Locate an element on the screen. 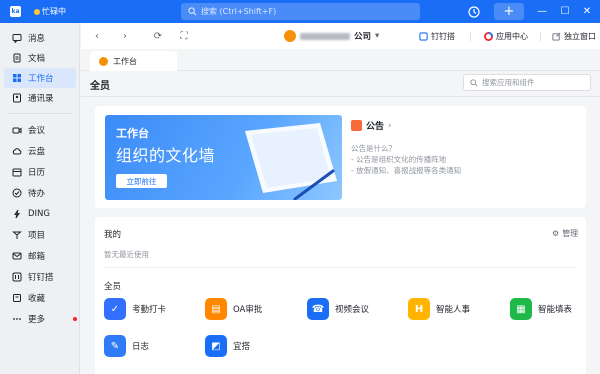 Image resolution: width=600 pixels, height=374 pixels. title-bar: ka 忙碌中 搜索 (Ctrl+Shift+F) + — ☐ ✕ is located at coordinates (300, 11).